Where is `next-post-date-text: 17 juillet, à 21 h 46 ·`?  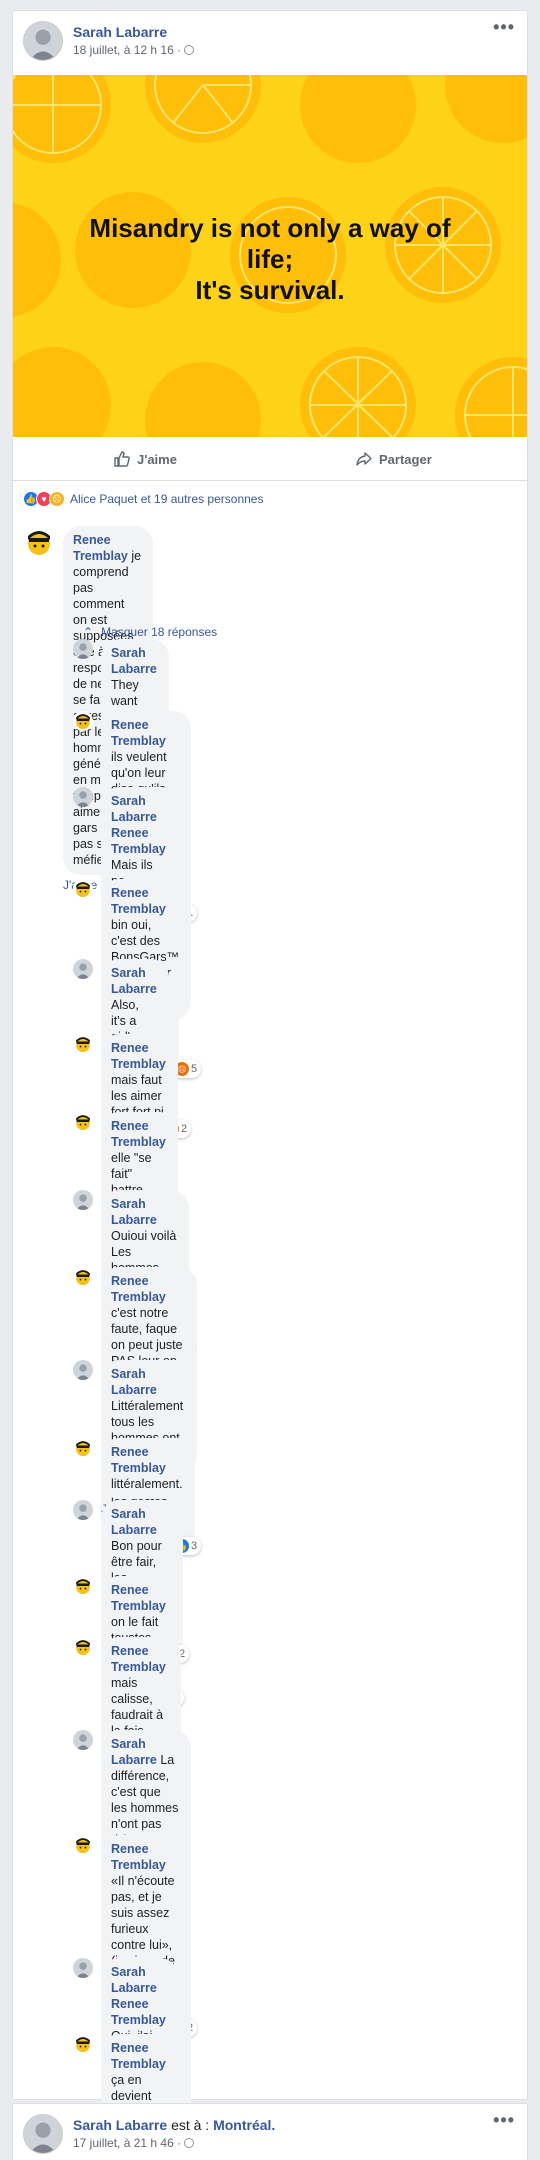 next-post-date-text: 17 juillet, à 21 h 46 · is located at coordinates (127, 2143).